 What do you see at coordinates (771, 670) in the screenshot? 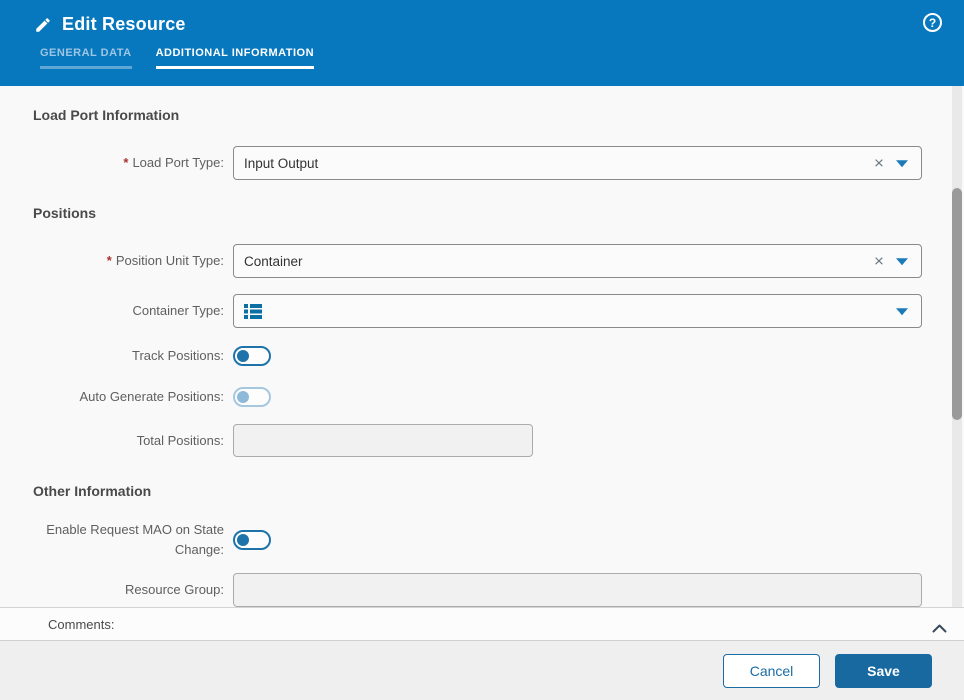
I see `cancel-button: Cancel` at bounding box center [771, 670].